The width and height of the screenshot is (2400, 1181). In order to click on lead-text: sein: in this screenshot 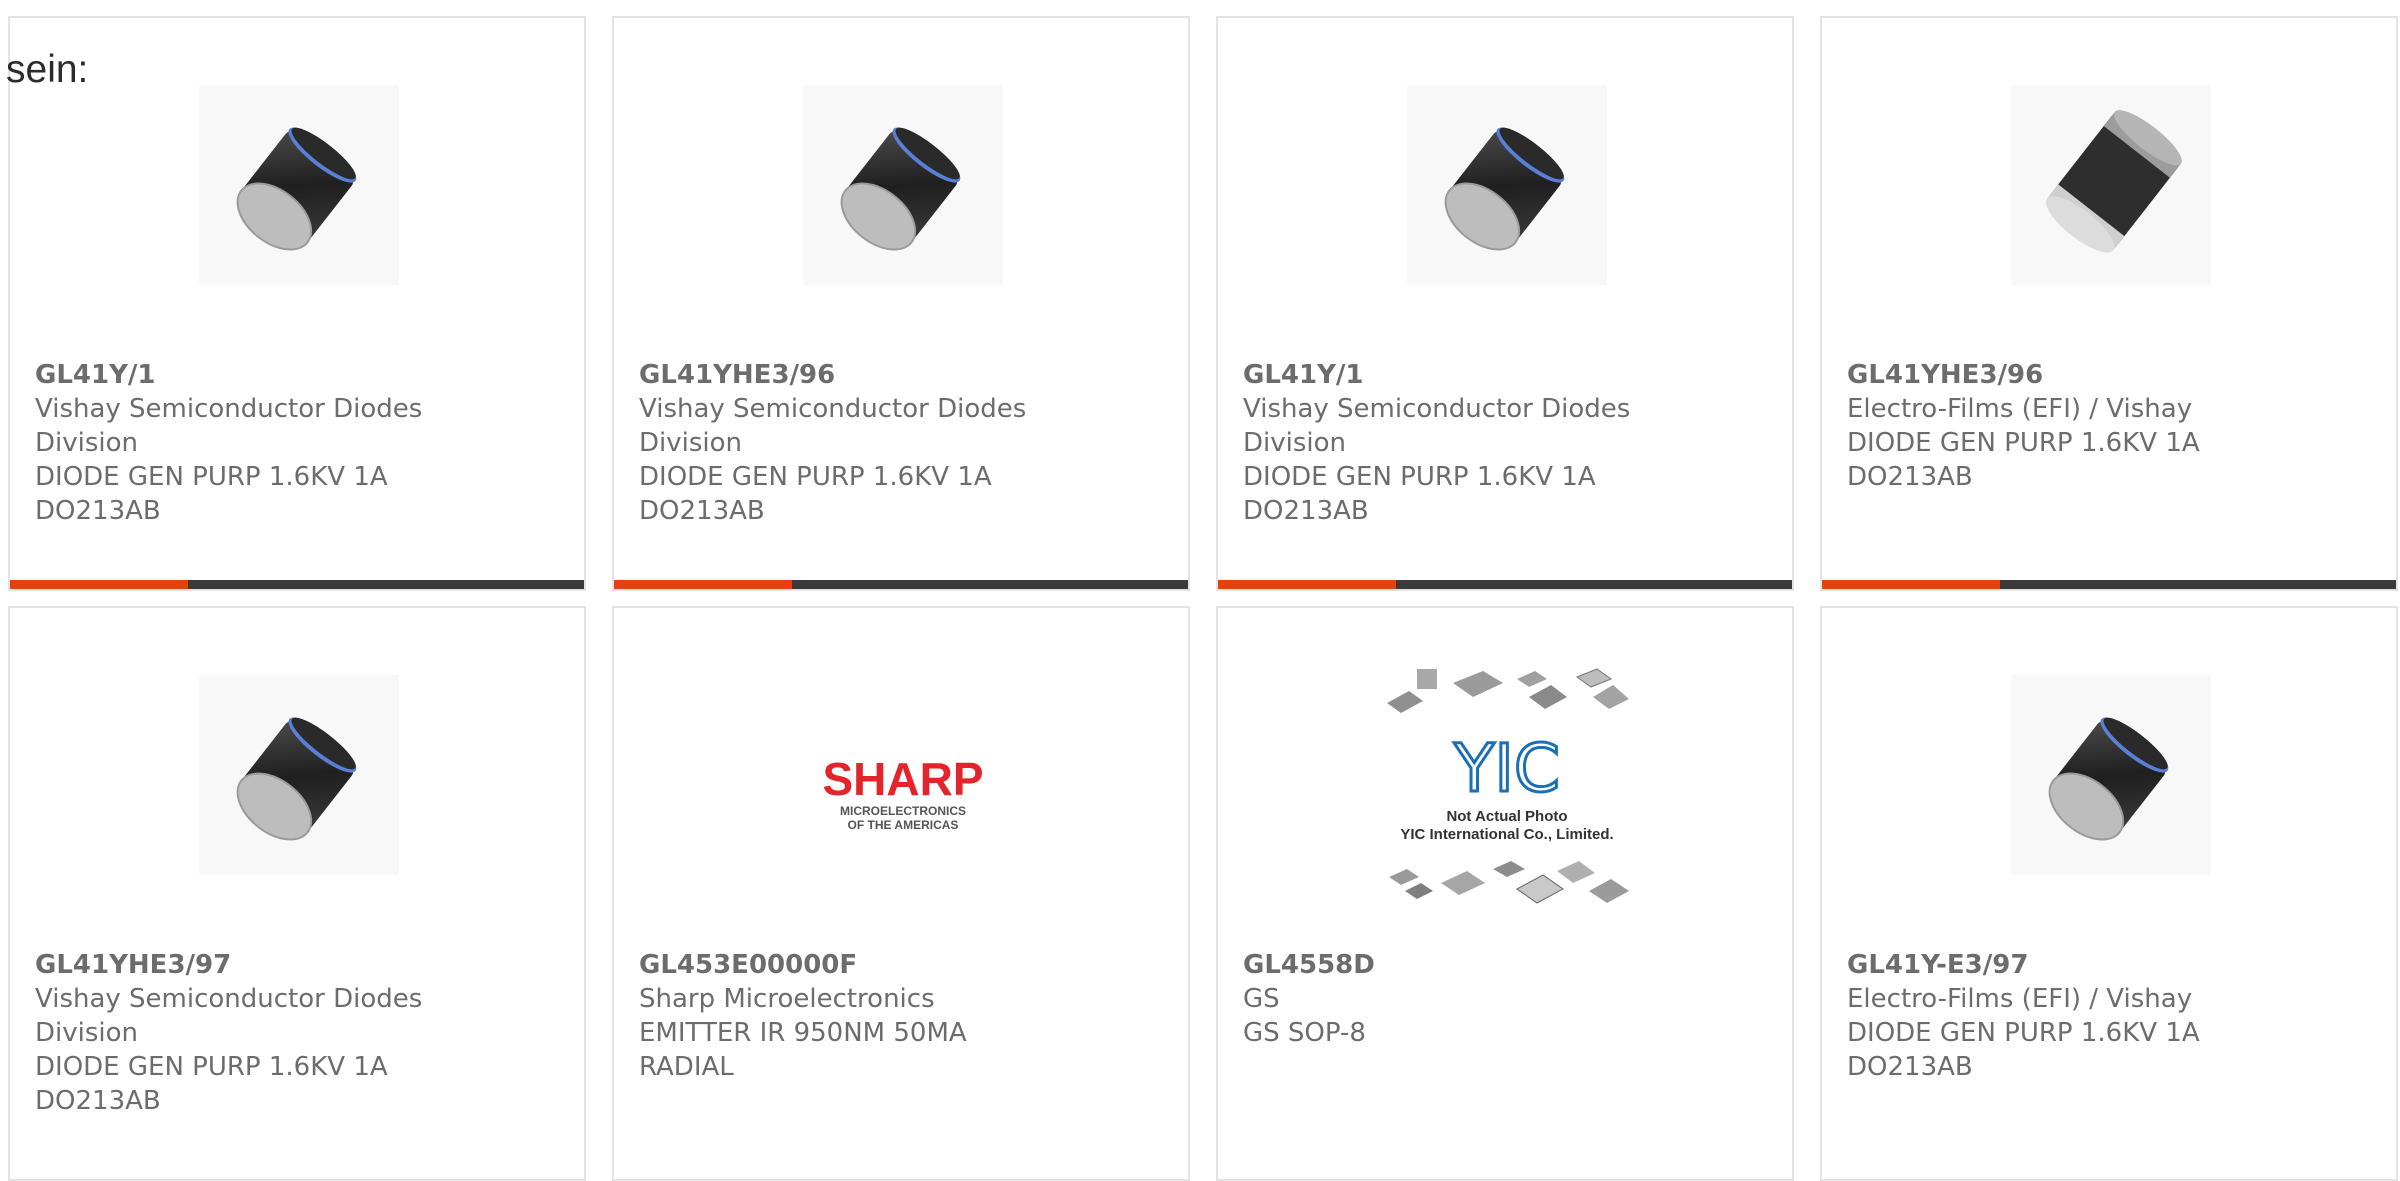, I will do `click(47, 69)`.